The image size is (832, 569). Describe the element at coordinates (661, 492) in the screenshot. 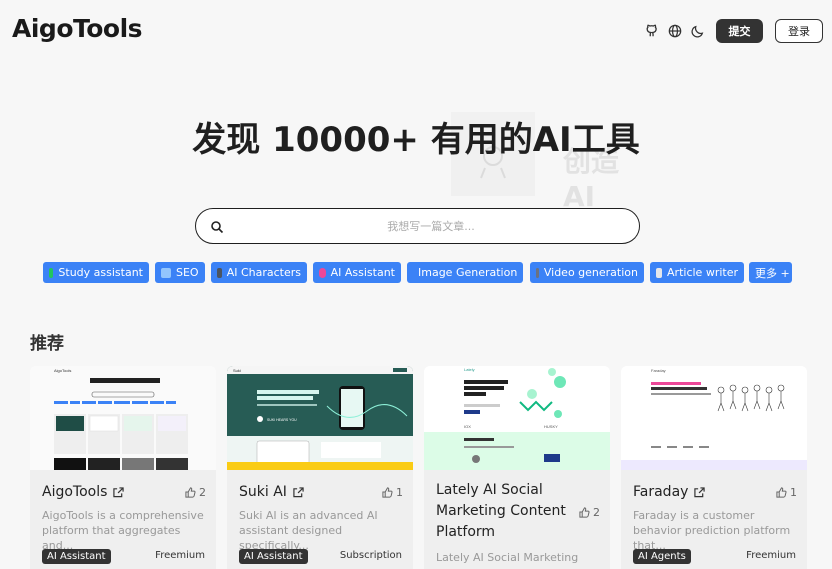

I see `tool-name-text: Faraday` at that location.